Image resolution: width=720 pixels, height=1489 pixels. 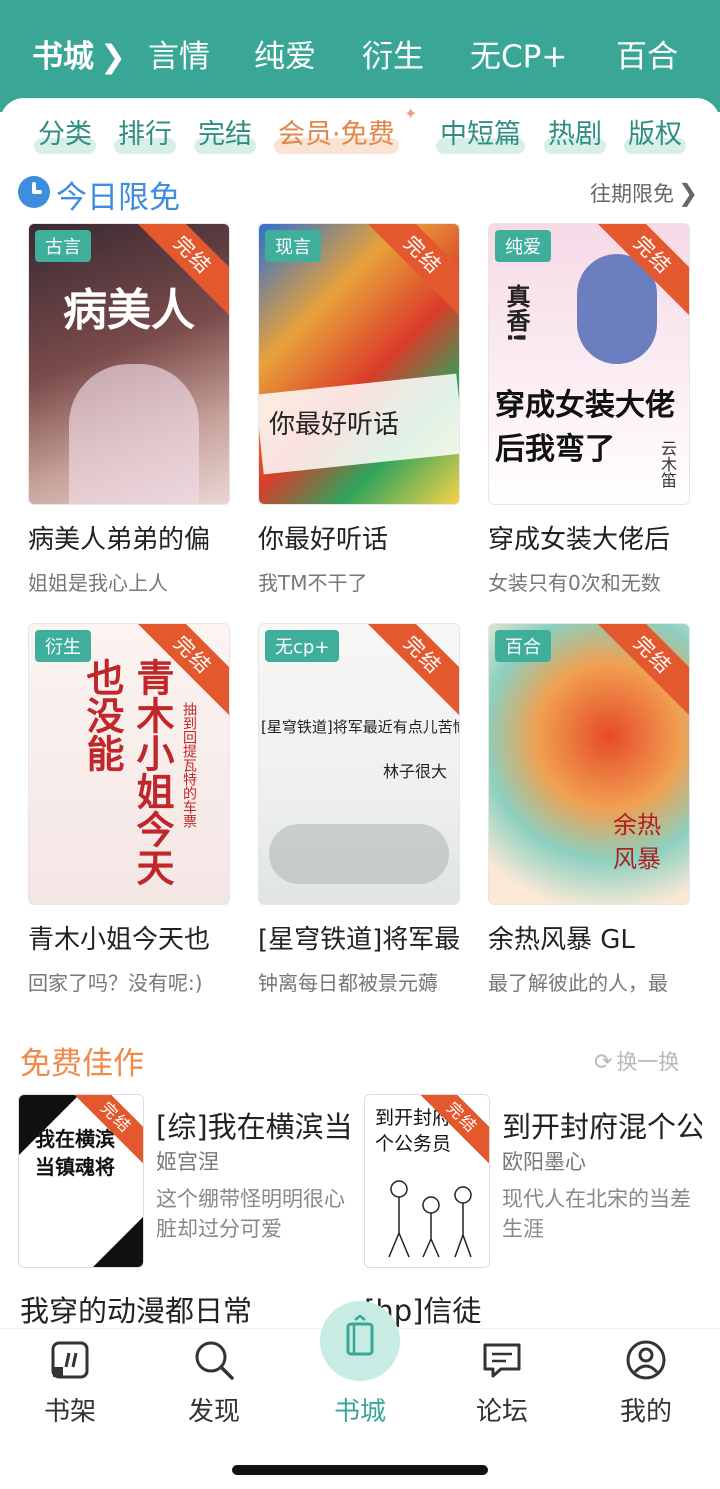 What do you see at coordinates (518, 53) in the screenshot?
I see `tab-no-cp: 无CP+` at bounding box center [518, 53].